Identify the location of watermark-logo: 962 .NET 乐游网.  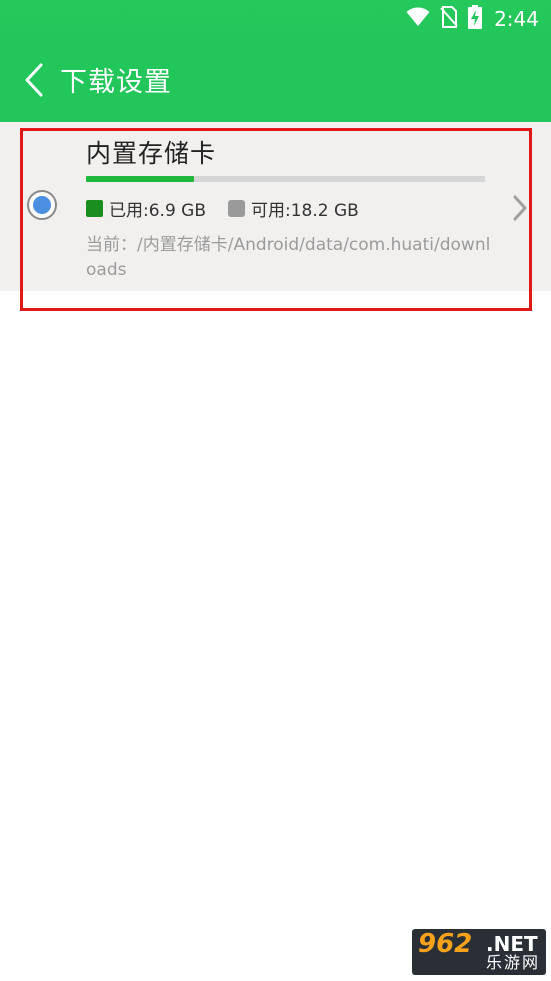
(479, 952).